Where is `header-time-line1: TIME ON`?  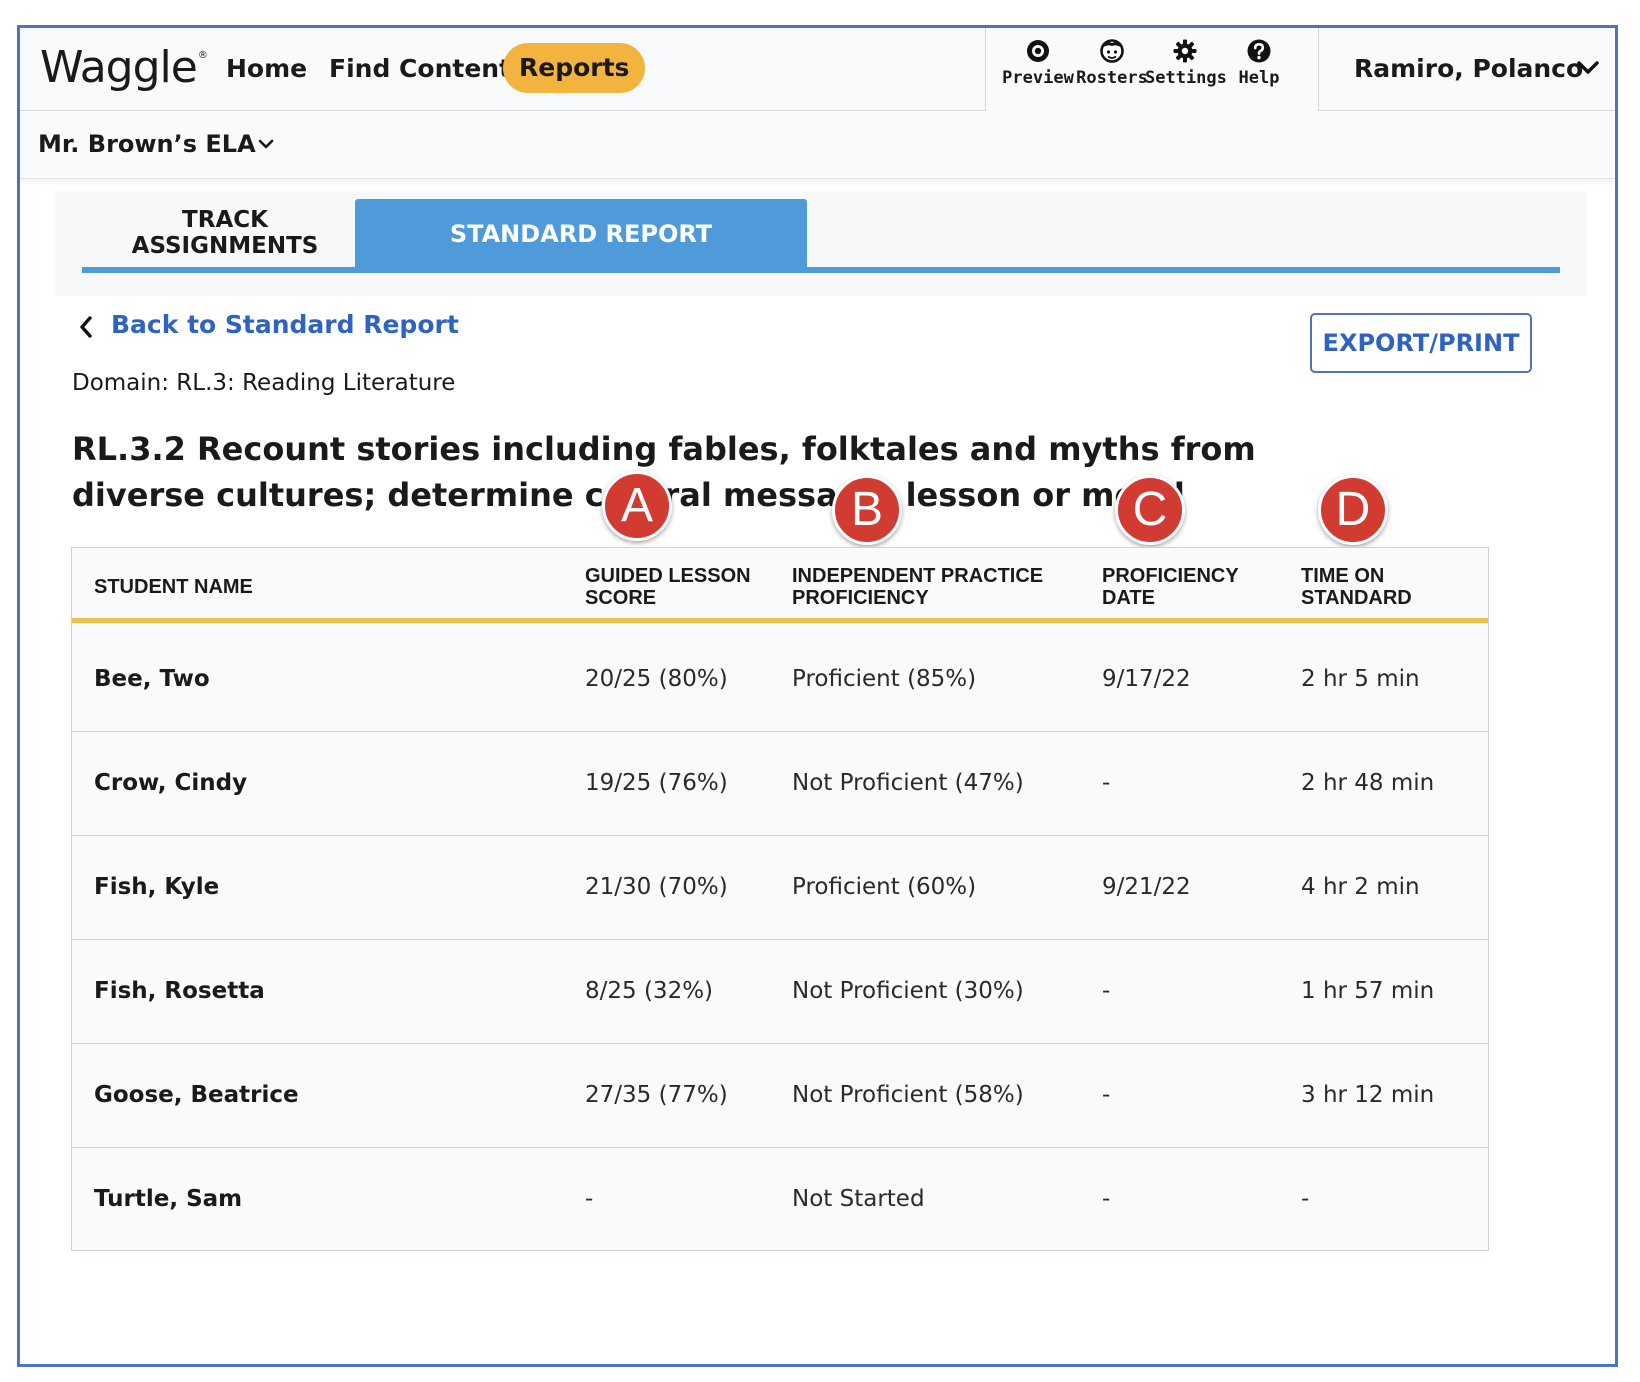
header-time-line1: TIME ON is located at coordinates (1343, 576).